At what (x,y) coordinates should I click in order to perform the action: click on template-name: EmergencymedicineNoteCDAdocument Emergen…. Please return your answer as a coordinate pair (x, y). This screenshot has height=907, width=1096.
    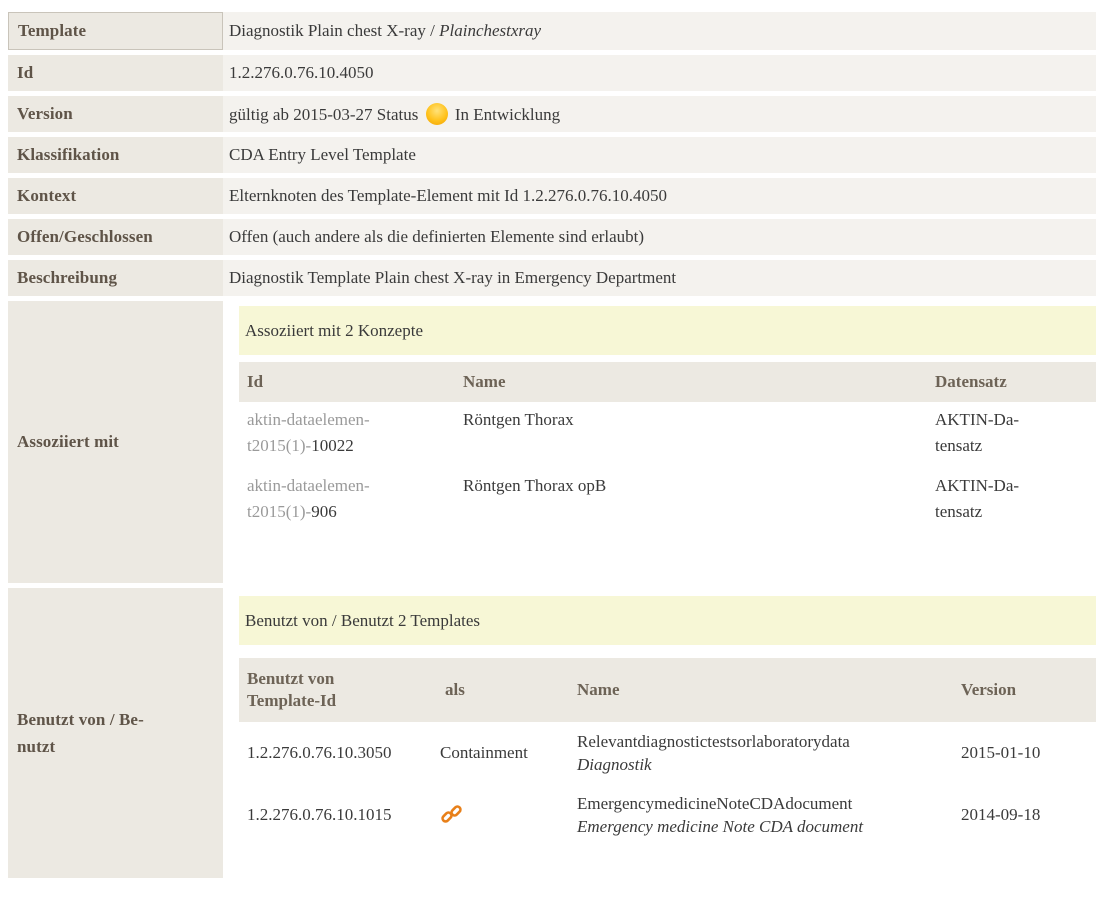
    Looking at the image, I should click on (761, 815).